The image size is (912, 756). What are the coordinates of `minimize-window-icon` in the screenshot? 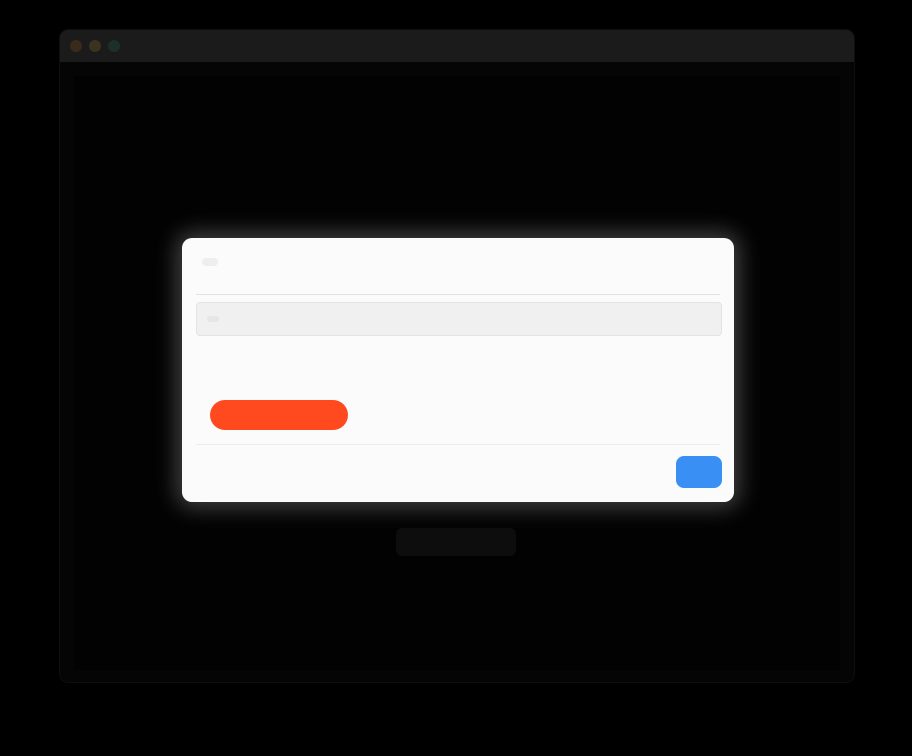 It's located at (95, 46).